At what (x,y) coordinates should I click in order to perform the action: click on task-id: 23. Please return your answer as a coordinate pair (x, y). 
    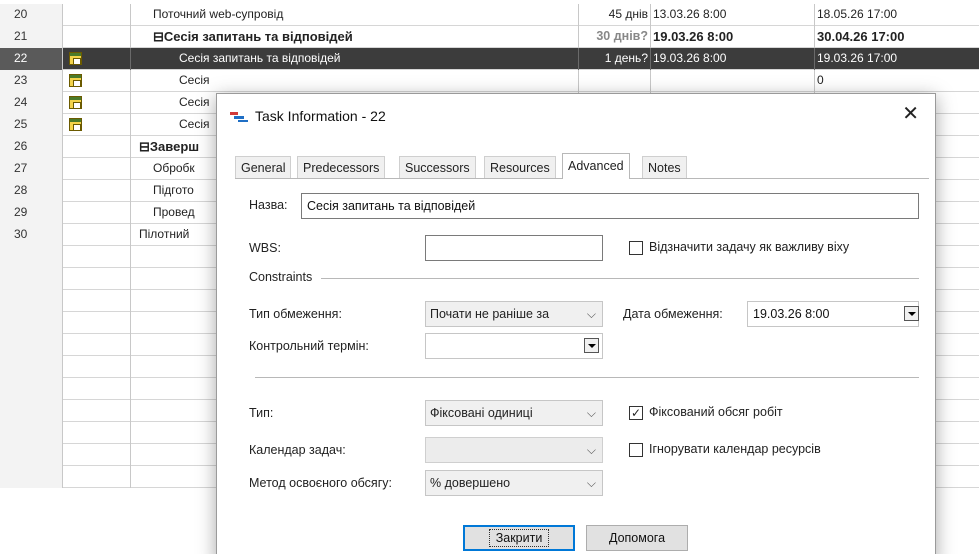
    Looking at the image, I should click on (31, 81).